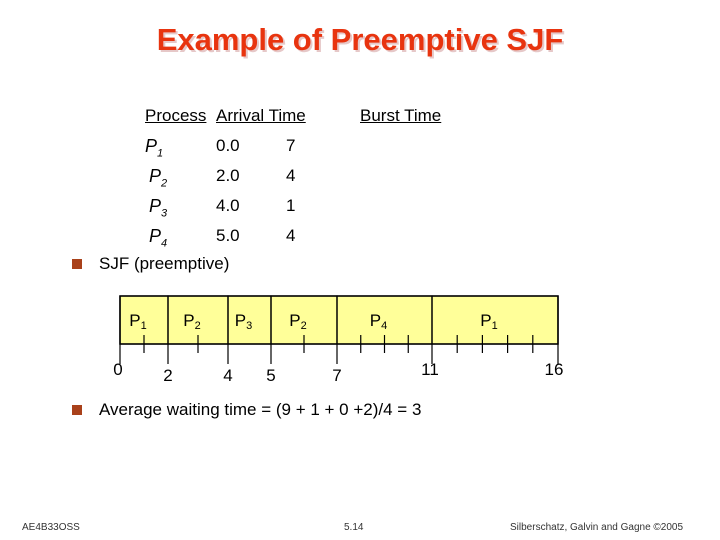 Image resolution: width=720 pixels, height=540 pixels. I want to click on footer-page-number: 5.14, so click(354, 527).